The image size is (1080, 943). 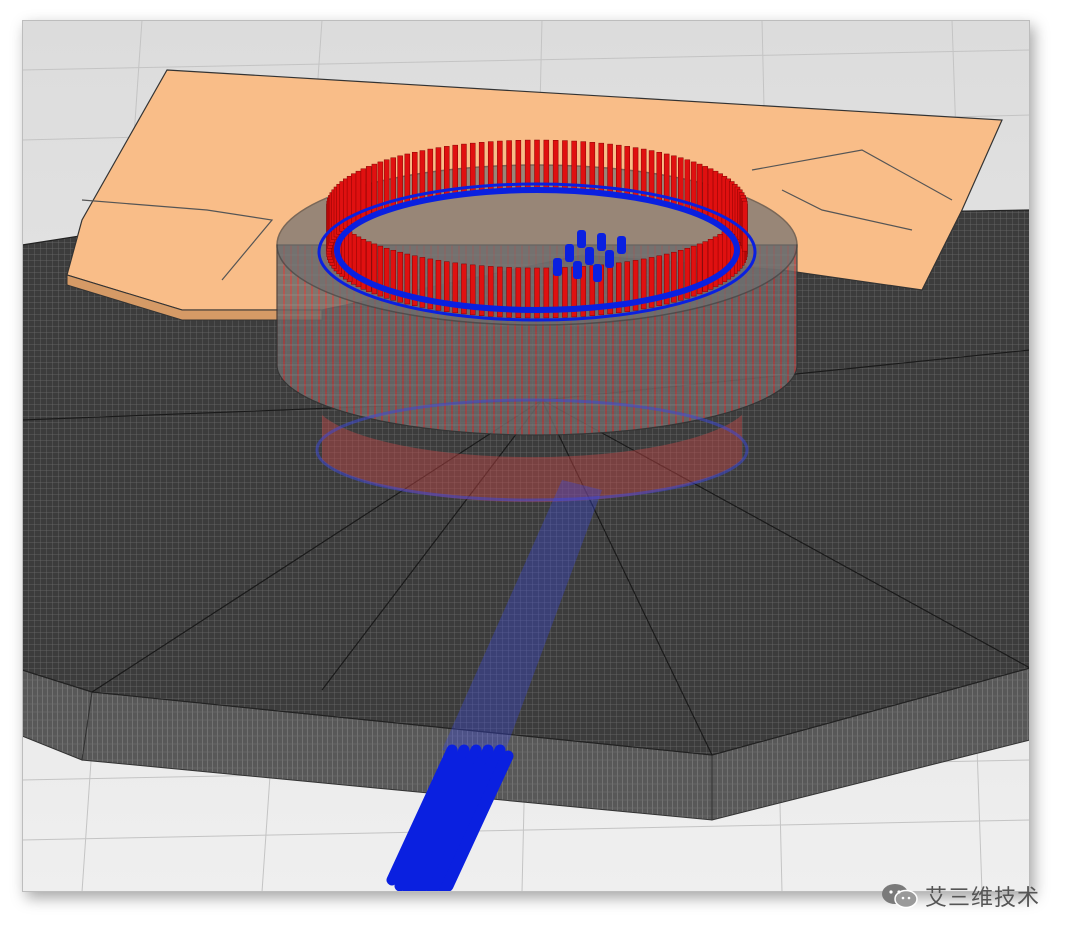 What do you see at coordinates (745, 226) in the screenshot?
I see `red-rebar-bar` at bounding box center [745, 226].